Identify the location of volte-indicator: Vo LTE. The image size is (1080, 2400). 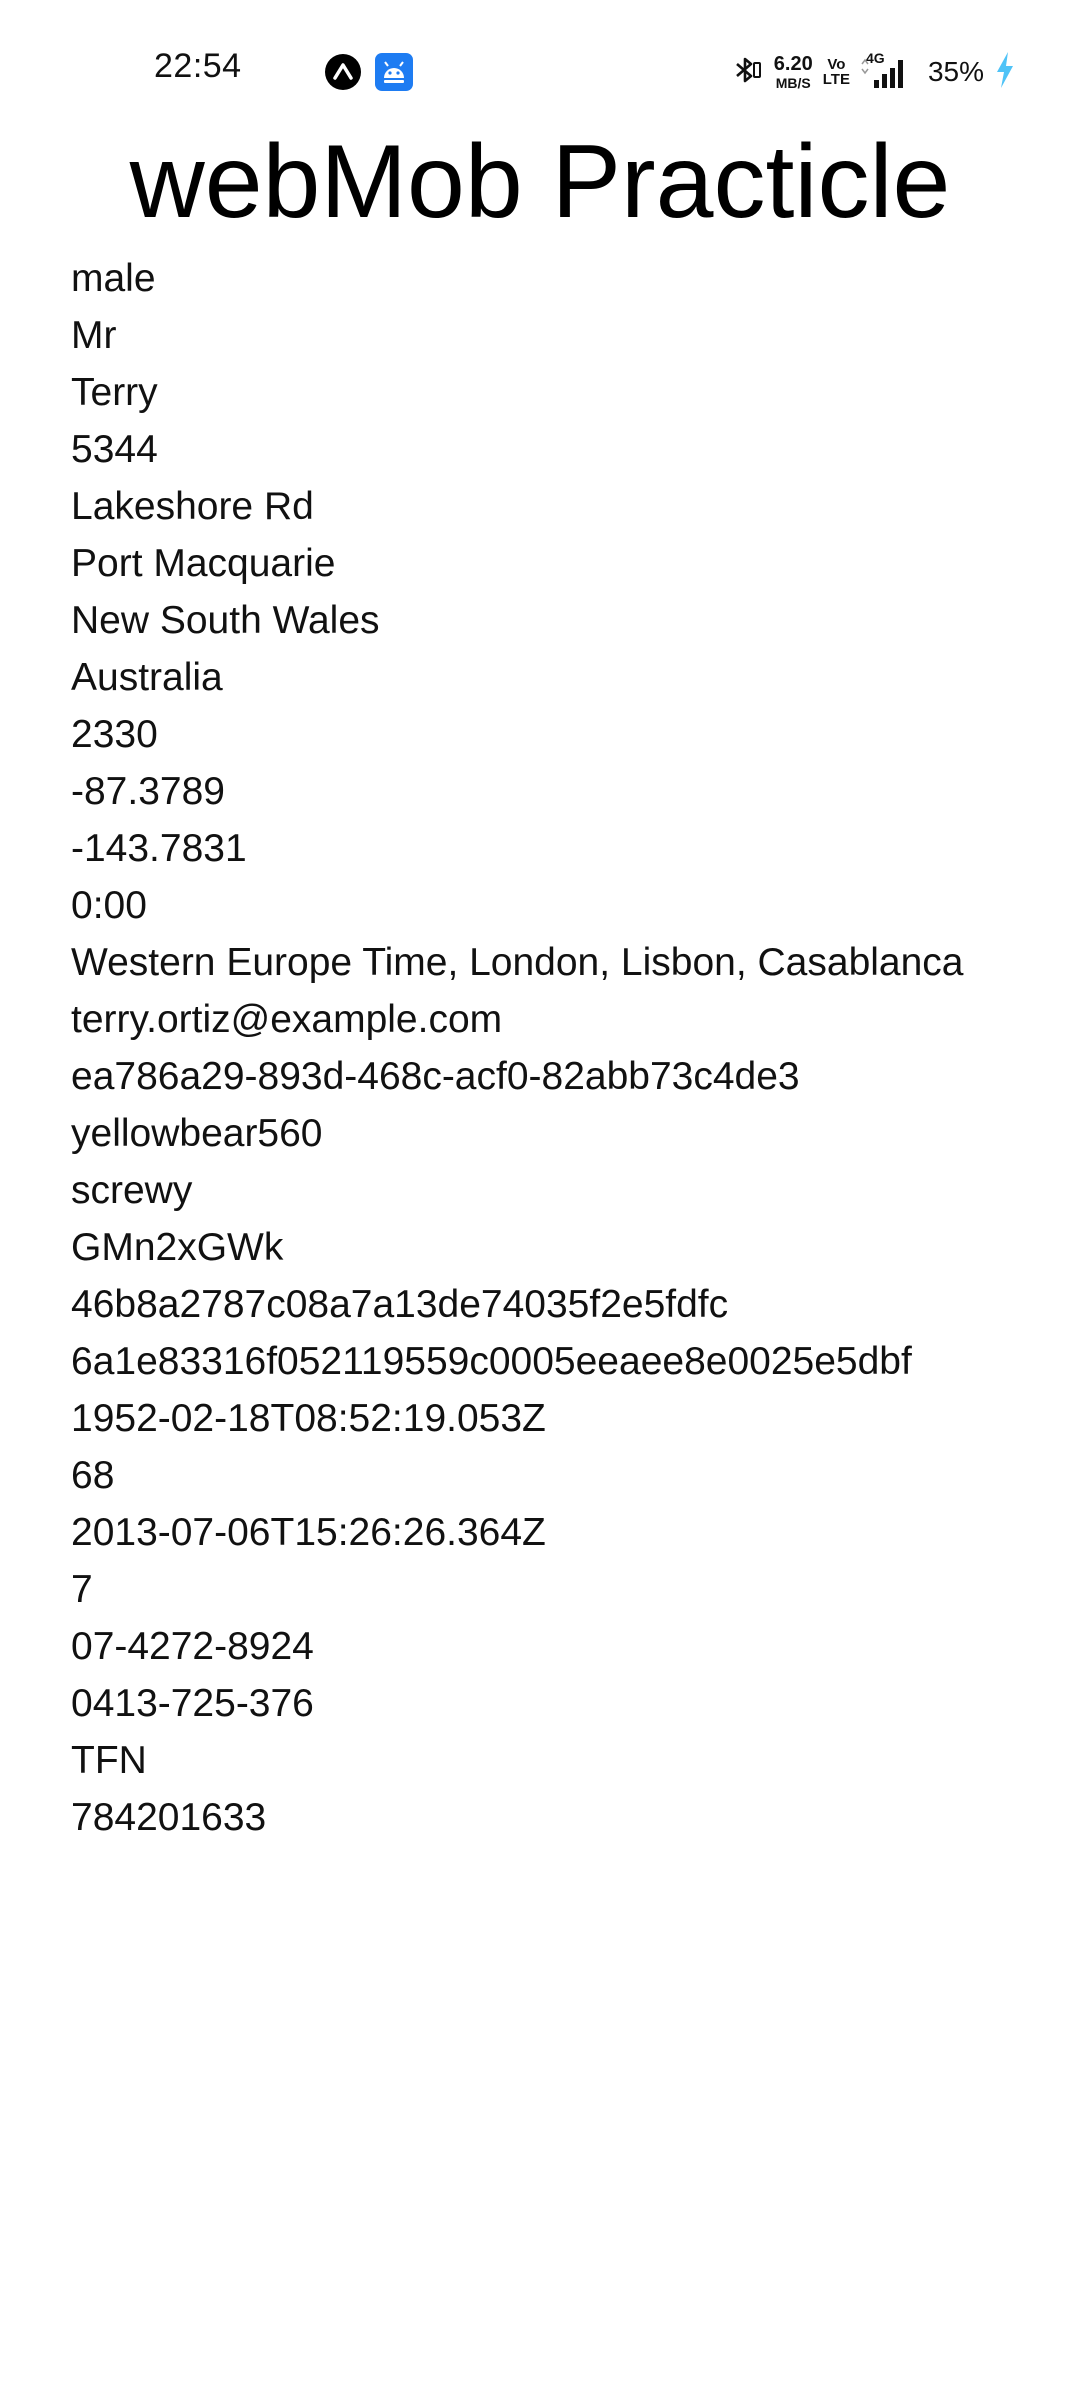
(836, 72).